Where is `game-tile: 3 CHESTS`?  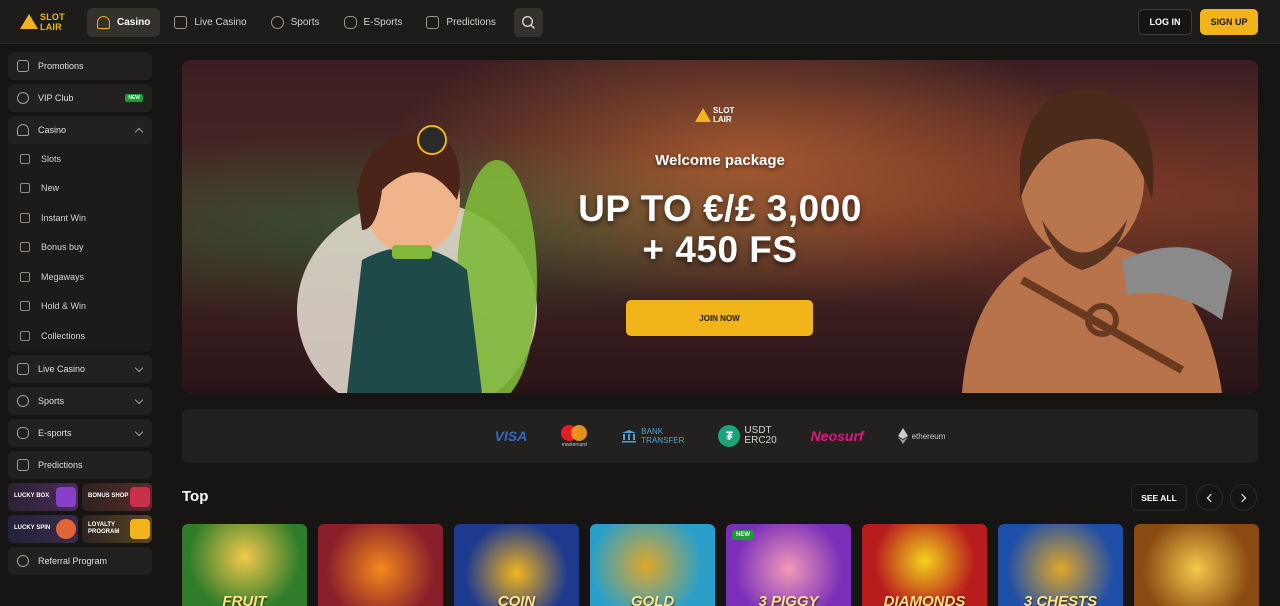 game-tile: 3 CHESTS is located at coordinates (1060, 565).